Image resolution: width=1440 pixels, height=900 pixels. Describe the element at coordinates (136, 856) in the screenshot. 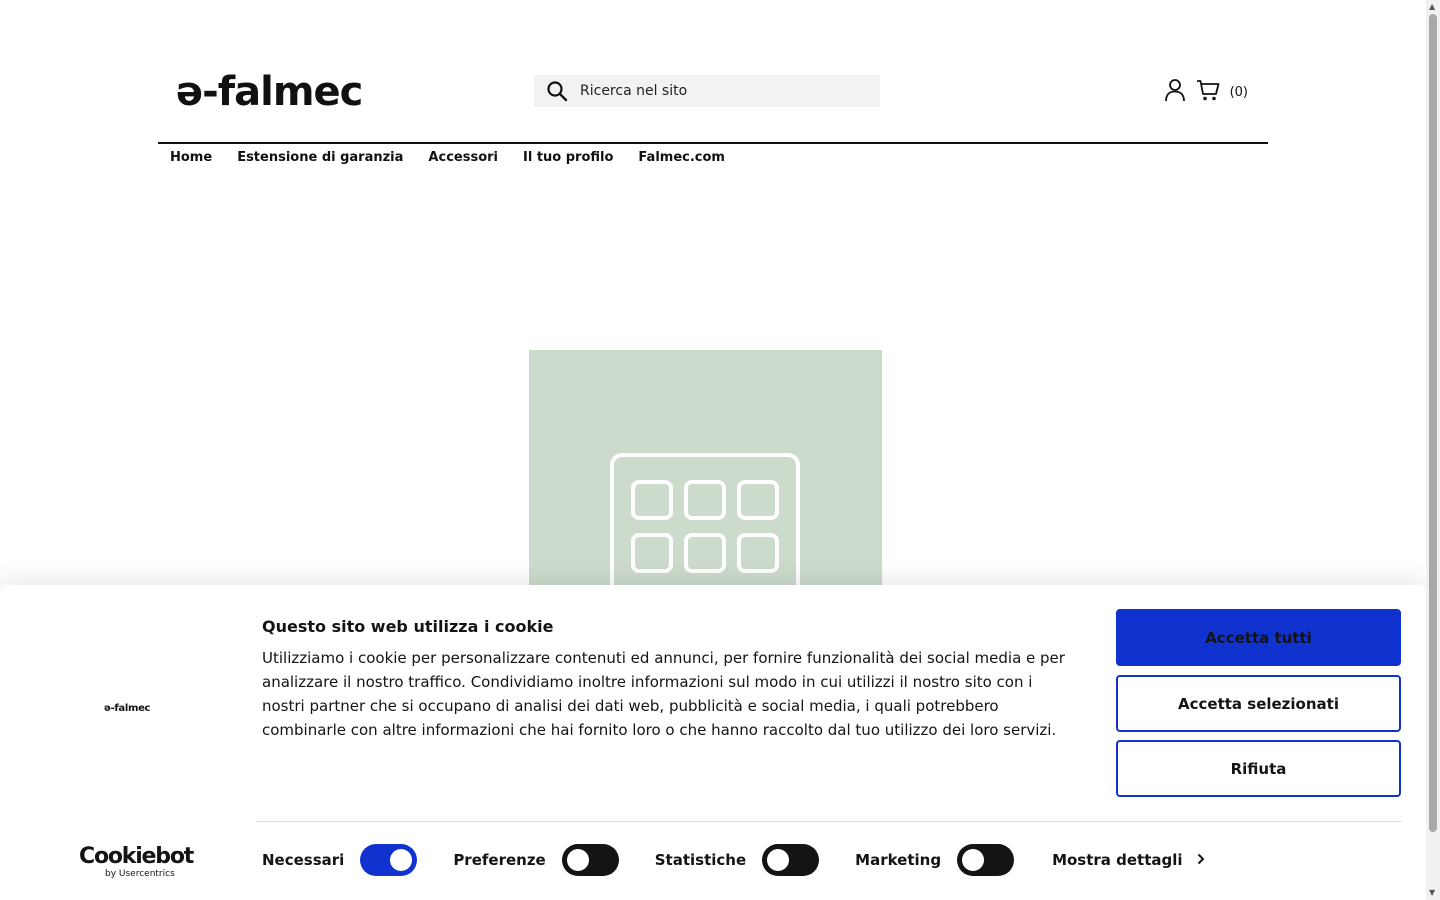

I see `cookiebot-logo-text: Cookiebot` at that location.